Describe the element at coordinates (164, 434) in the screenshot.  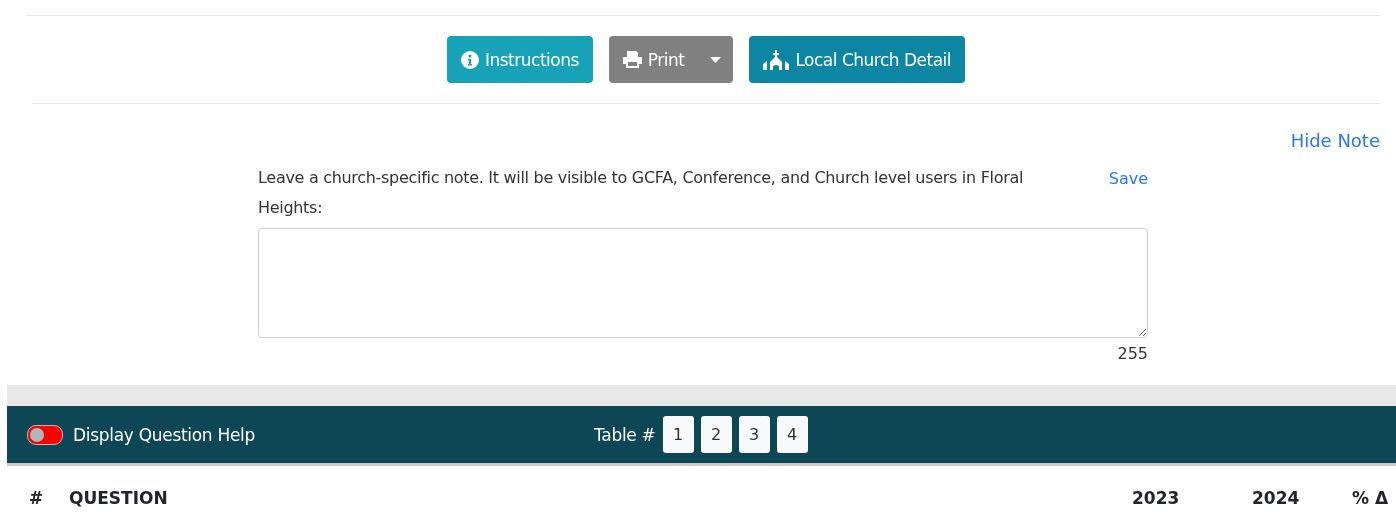
I see `help-label: Display Question Help` at that location.